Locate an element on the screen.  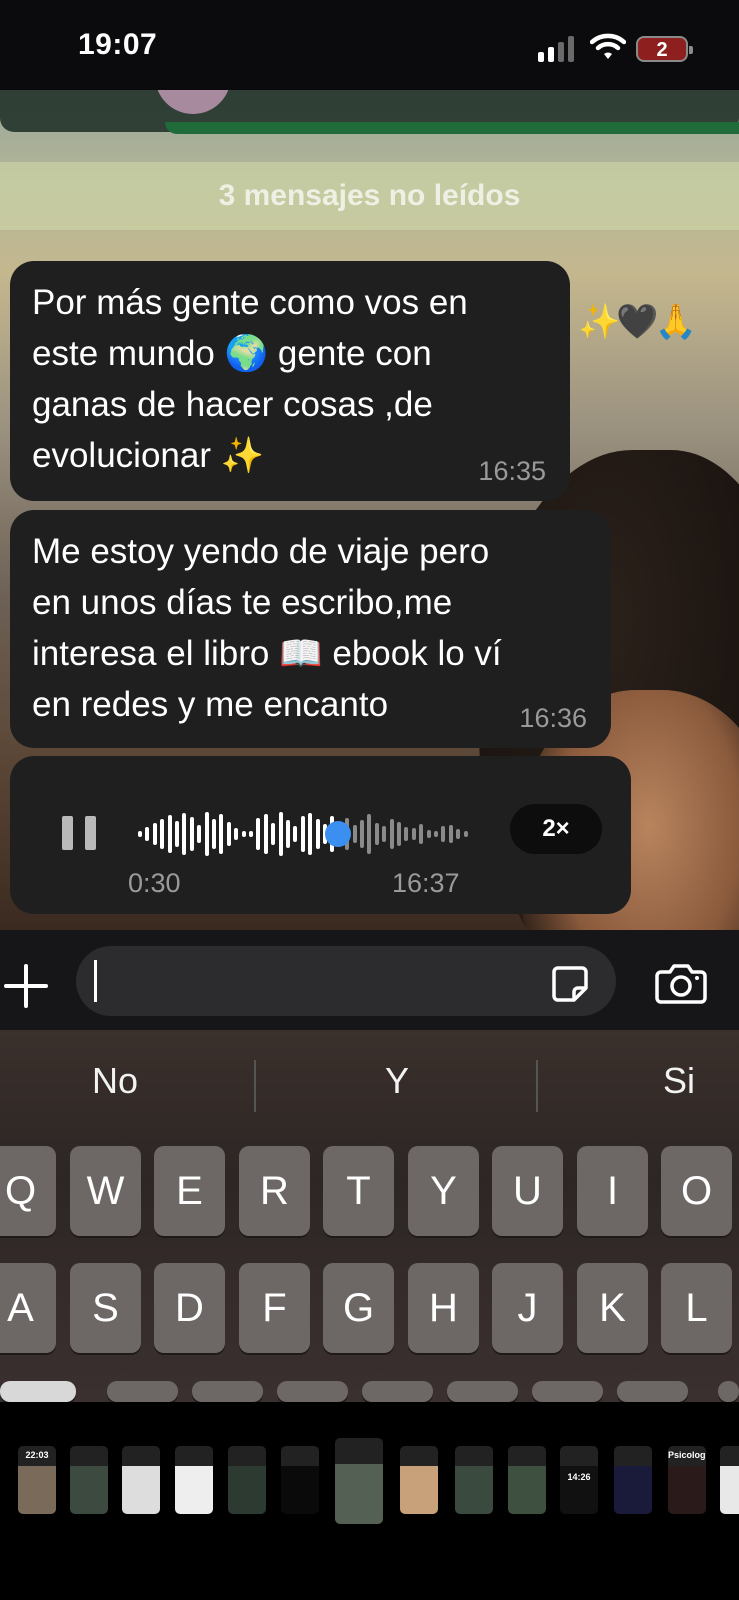
header-accent-bar is located at coordinates (452, 128).